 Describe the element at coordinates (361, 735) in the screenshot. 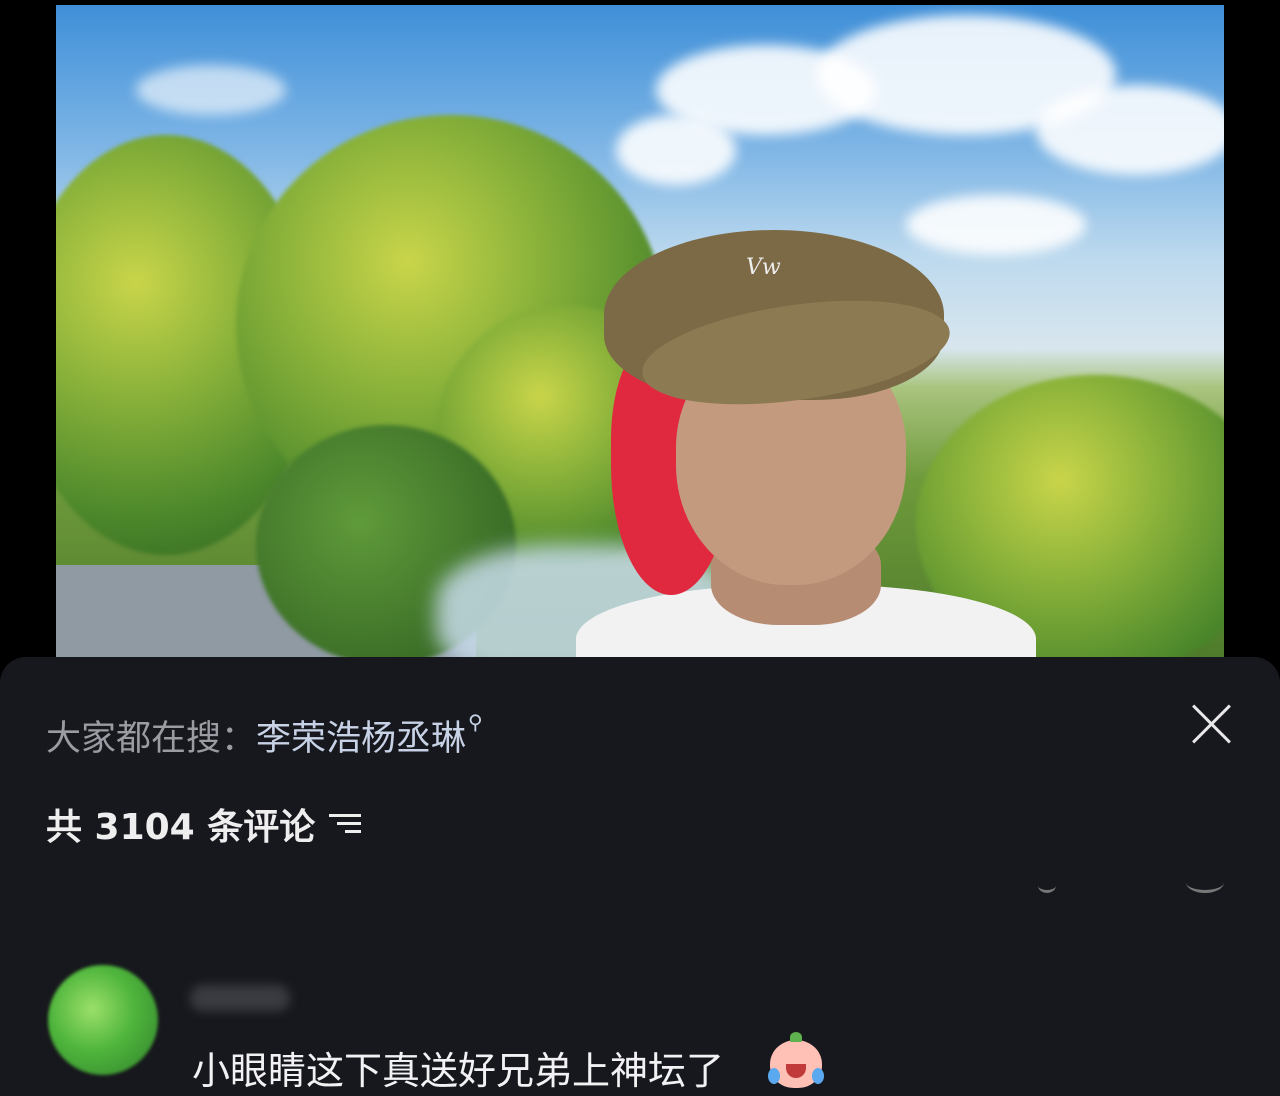

I see `trending-search-term: 李荣浩杨丞琳` at that location.